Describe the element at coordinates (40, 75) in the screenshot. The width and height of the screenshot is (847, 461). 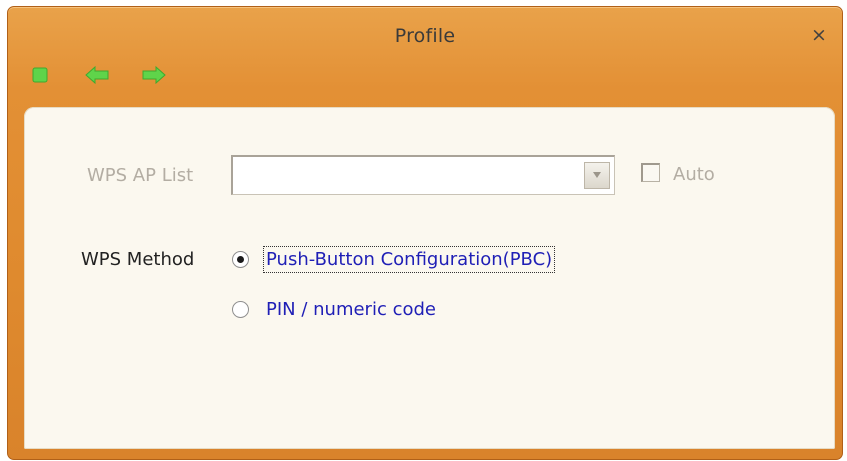
I see `stop-icon` at that location.